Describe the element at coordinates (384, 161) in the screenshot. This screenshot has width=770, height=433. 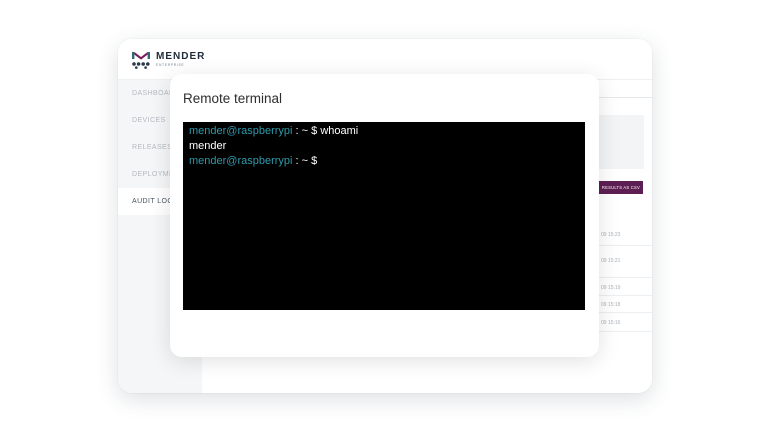
I see `terminal-line: mender@raspberrypi : ~ $` at that location.